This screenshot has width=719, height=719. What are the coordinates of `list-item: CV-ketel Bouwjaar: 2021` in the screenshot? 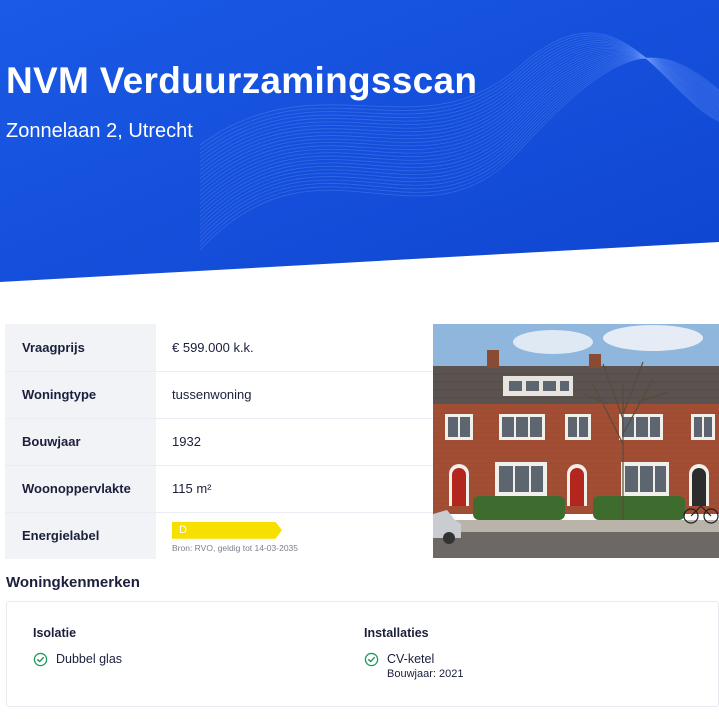 It's located at (413, 666).